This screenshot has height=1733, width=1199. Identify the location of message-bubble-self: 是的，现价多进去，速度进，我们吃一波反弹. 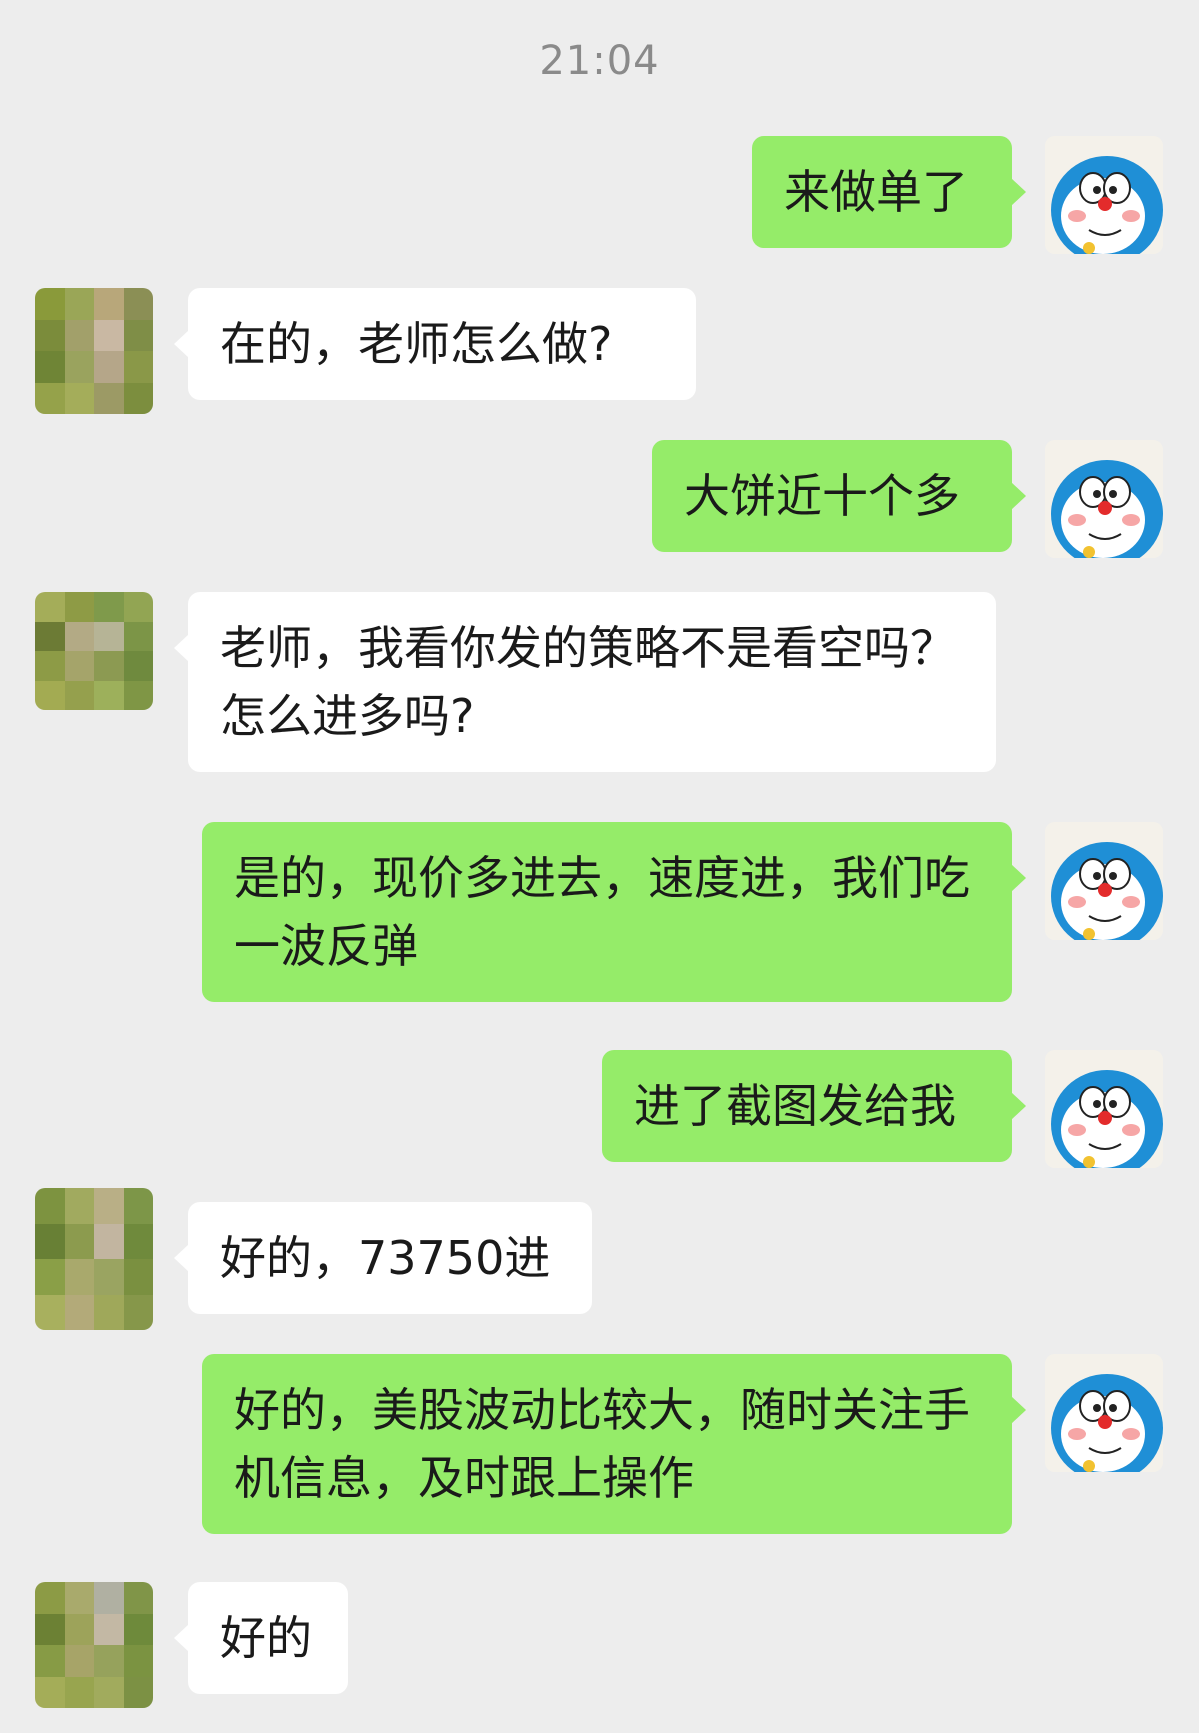
(614, 912).